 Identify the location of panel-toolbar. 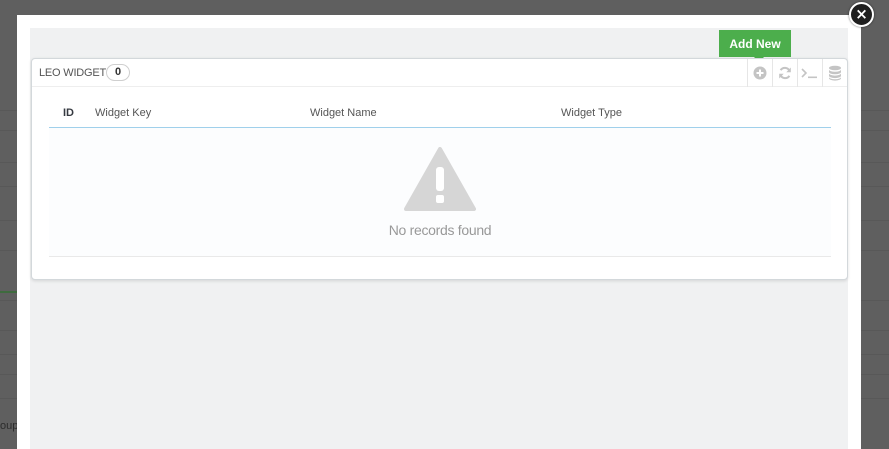
(797, 73).